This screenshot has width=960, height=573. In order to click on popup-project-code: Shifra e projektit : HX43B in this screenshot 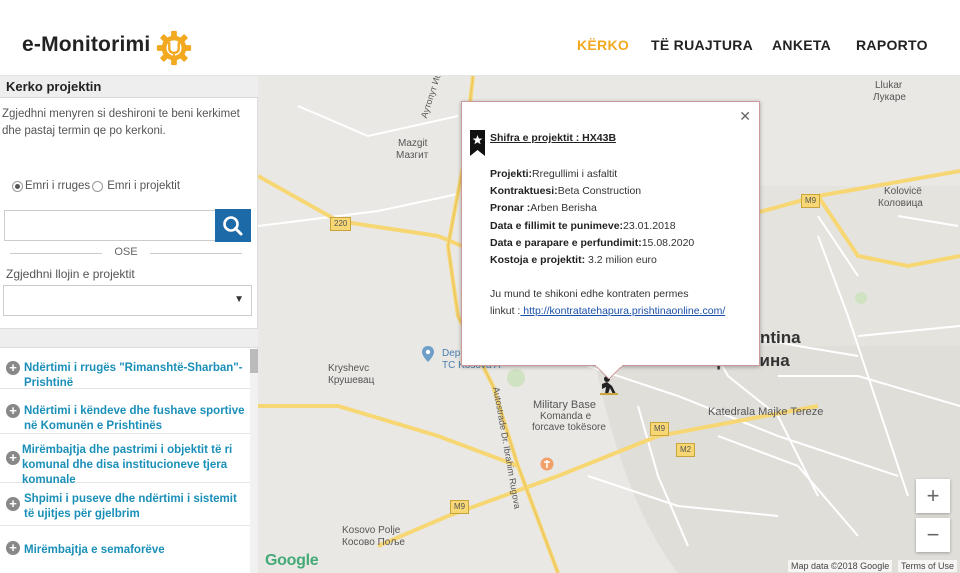, I will do `click(553, 138)`.